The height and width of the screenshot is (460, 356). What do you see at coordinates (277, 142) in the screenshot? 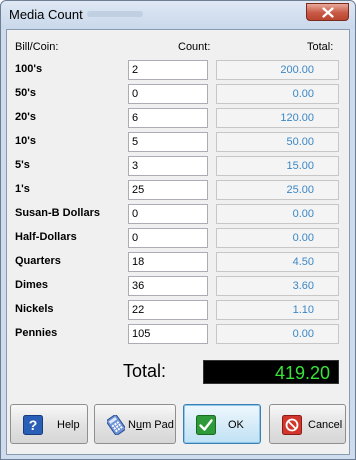
I see `row-total-field: 50.00` at bounding box center [277, 142].